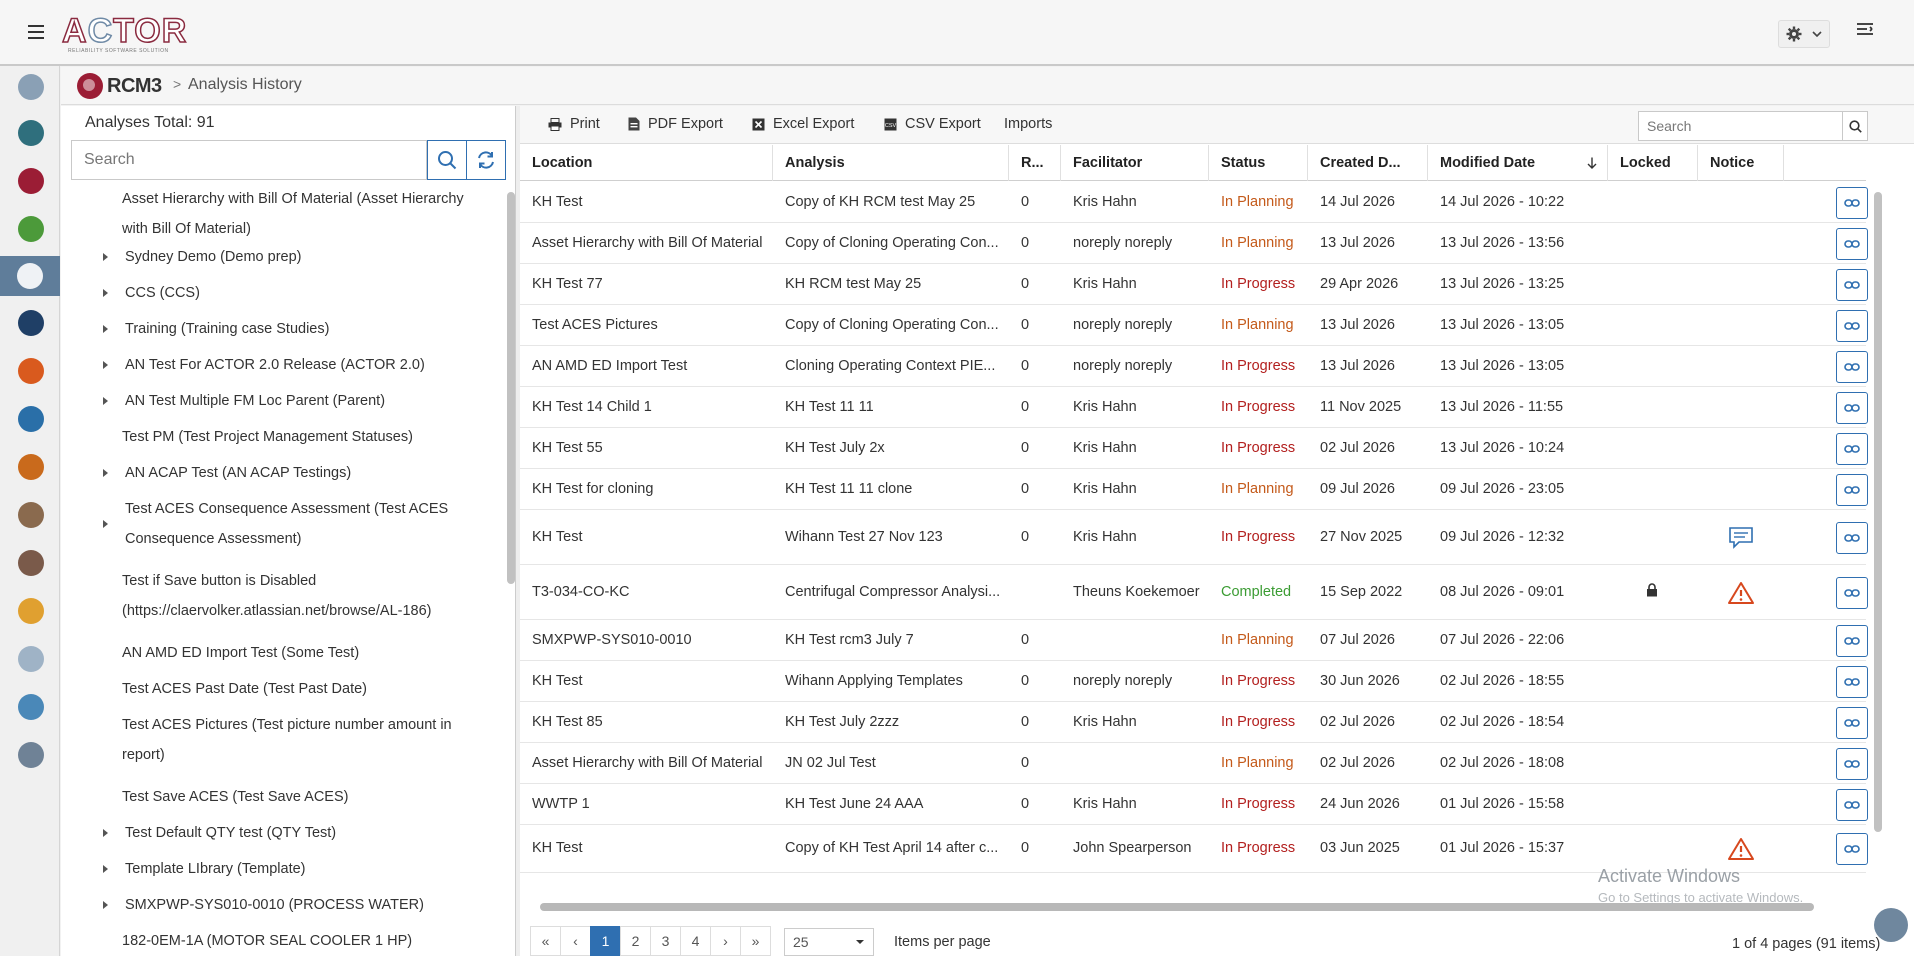 The image size is (1914, 956). What do you see at coordinates (447, 160) in the screenshot?
I see `tree-search-button` at bounding box center [447, 160].